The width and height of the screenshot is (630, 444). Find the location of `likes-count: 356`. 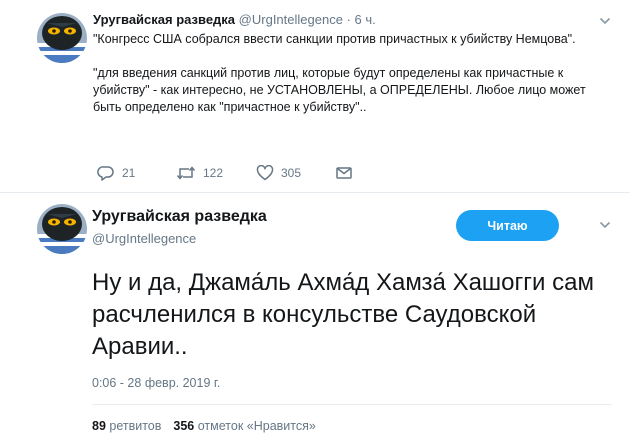

likes-count: 356 is located at coordinates (184, 426).